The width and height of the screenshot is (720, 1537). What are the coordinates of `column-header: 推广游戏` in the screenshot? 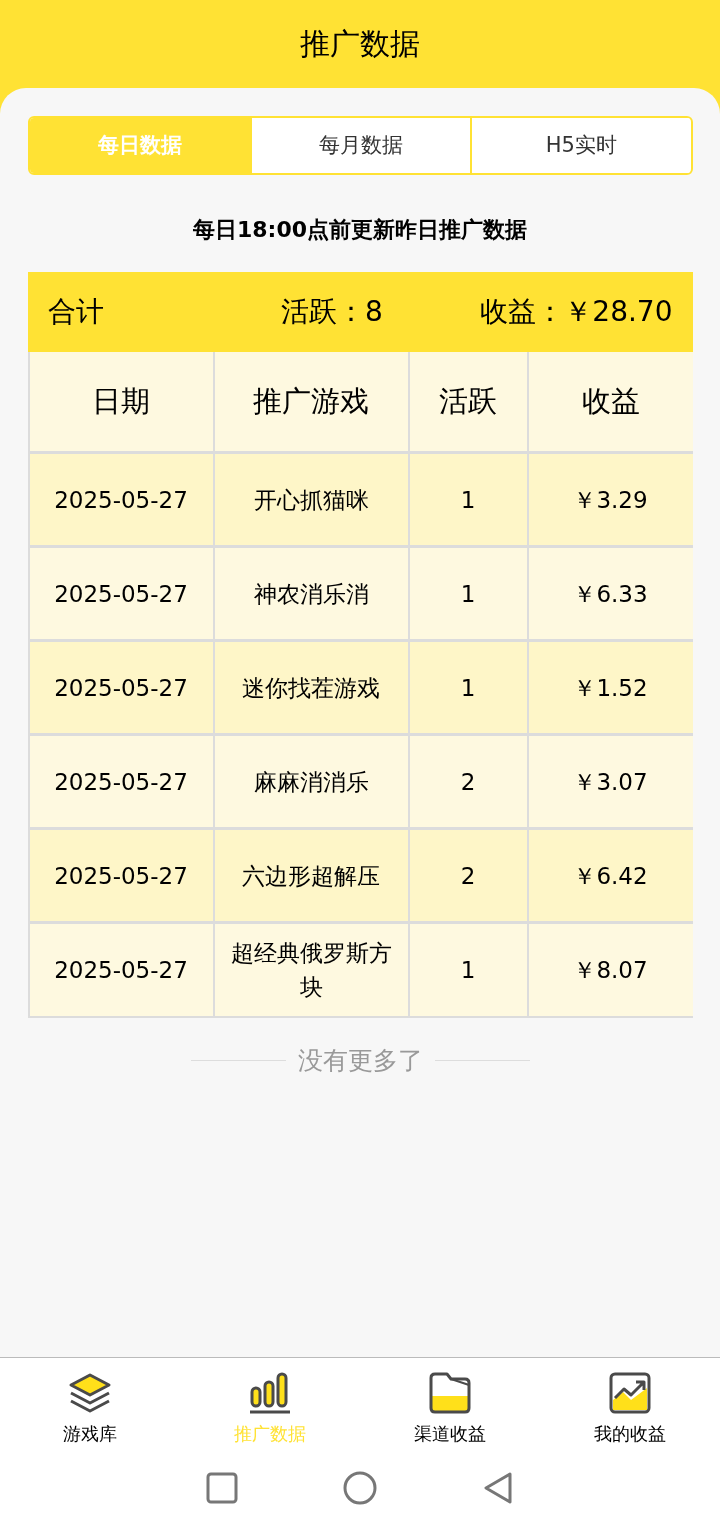 It's located at (311, 401).